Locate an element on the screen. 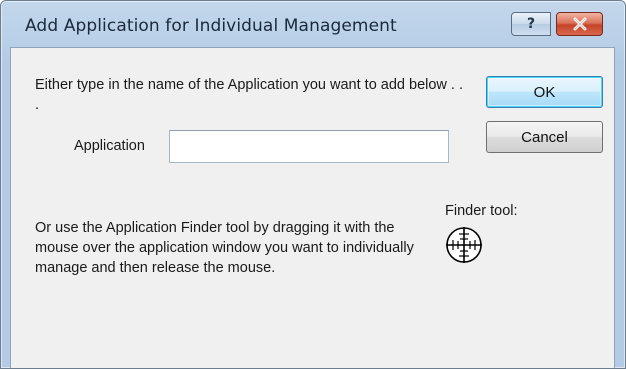 Image resolution: width=626 pixels, height=369 pixels. help-button: ? is located at coordinates (531, 24).